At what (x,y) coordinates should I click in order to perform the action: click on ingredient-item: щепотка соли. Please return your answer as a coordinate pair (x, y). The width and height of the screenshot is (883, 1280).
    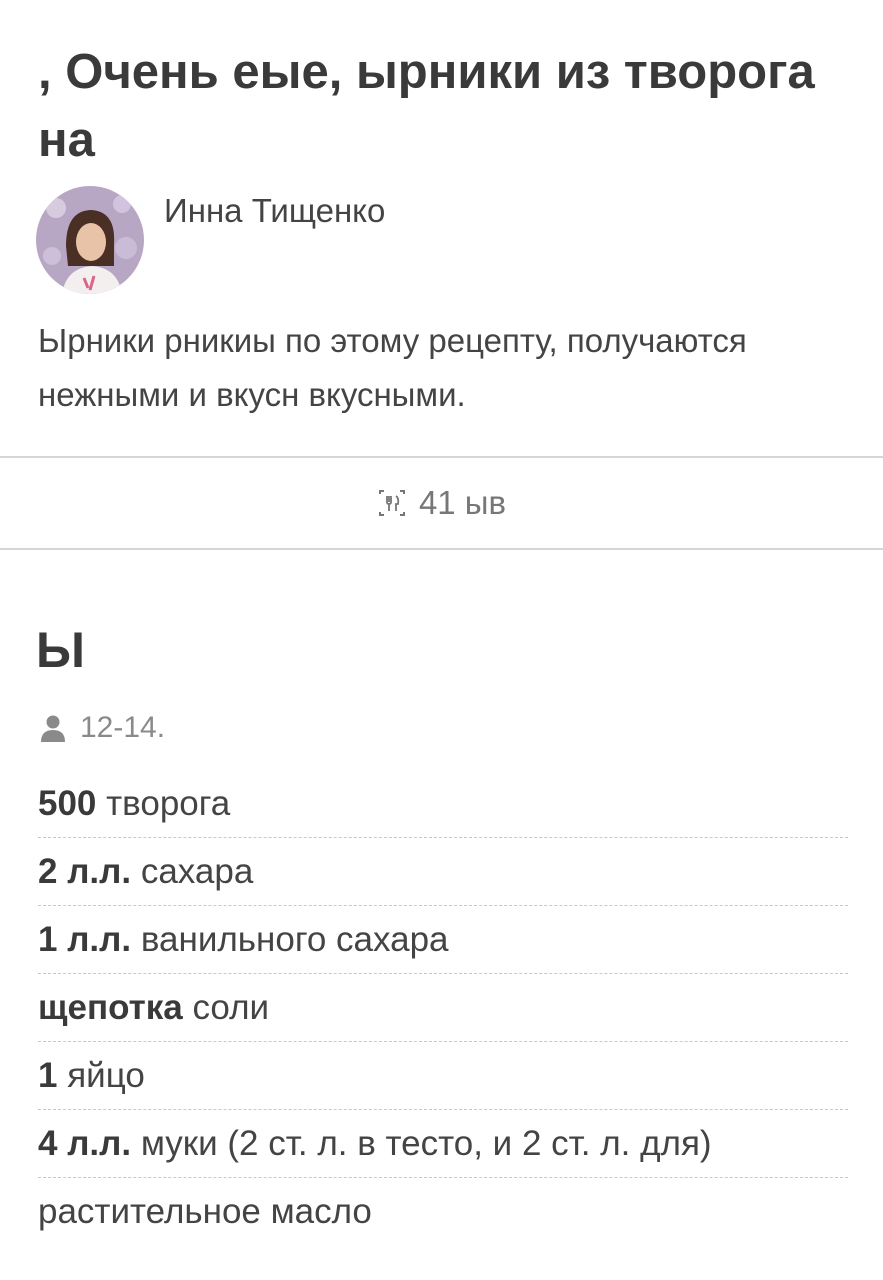
    Looking at the image, I should click on (443, 1008).